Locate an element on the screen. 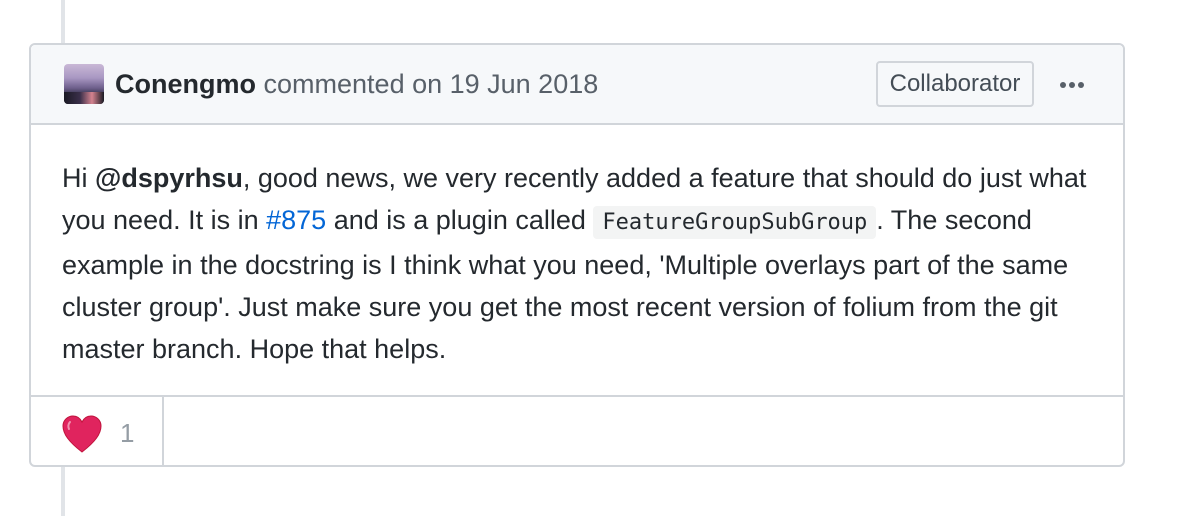  comment-meta-text: commented on 19 Jun 2018 is located at coordinates (431, 84).